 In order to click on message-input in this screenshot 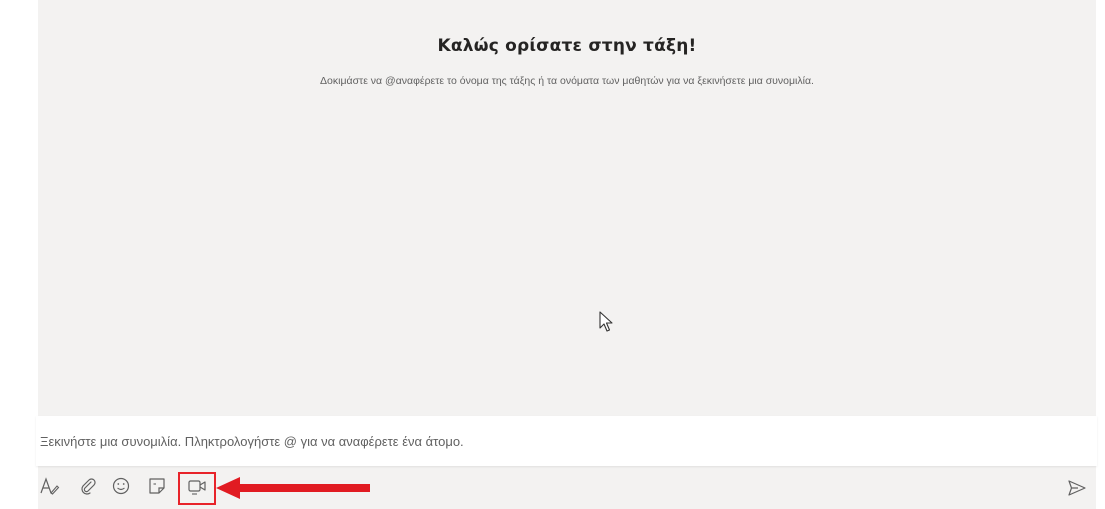, I will do `click(566, 441)`.